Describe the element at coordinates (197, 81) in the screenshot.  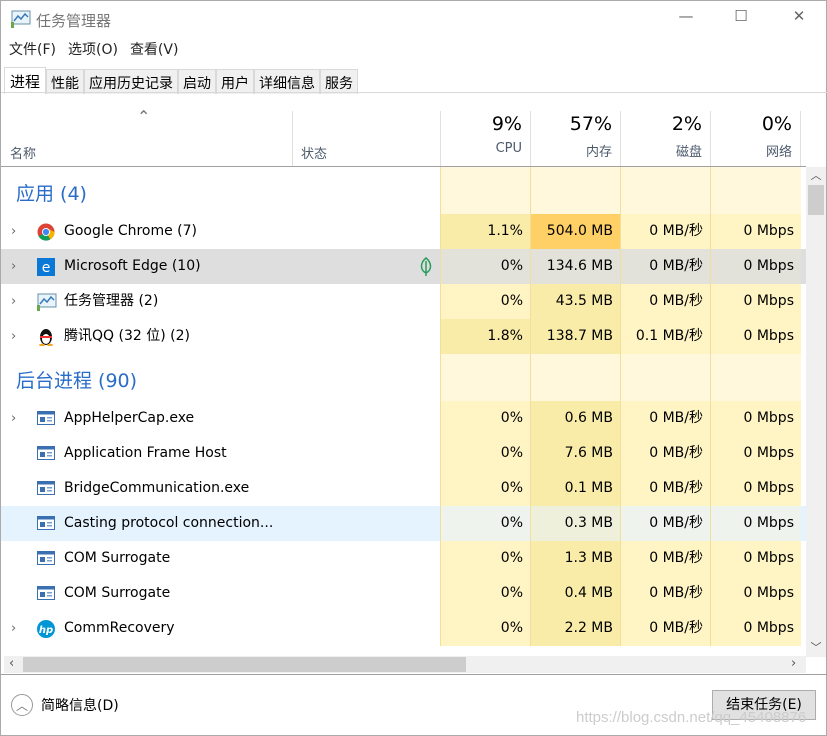
I see `tab-startup: 启动` at that location.